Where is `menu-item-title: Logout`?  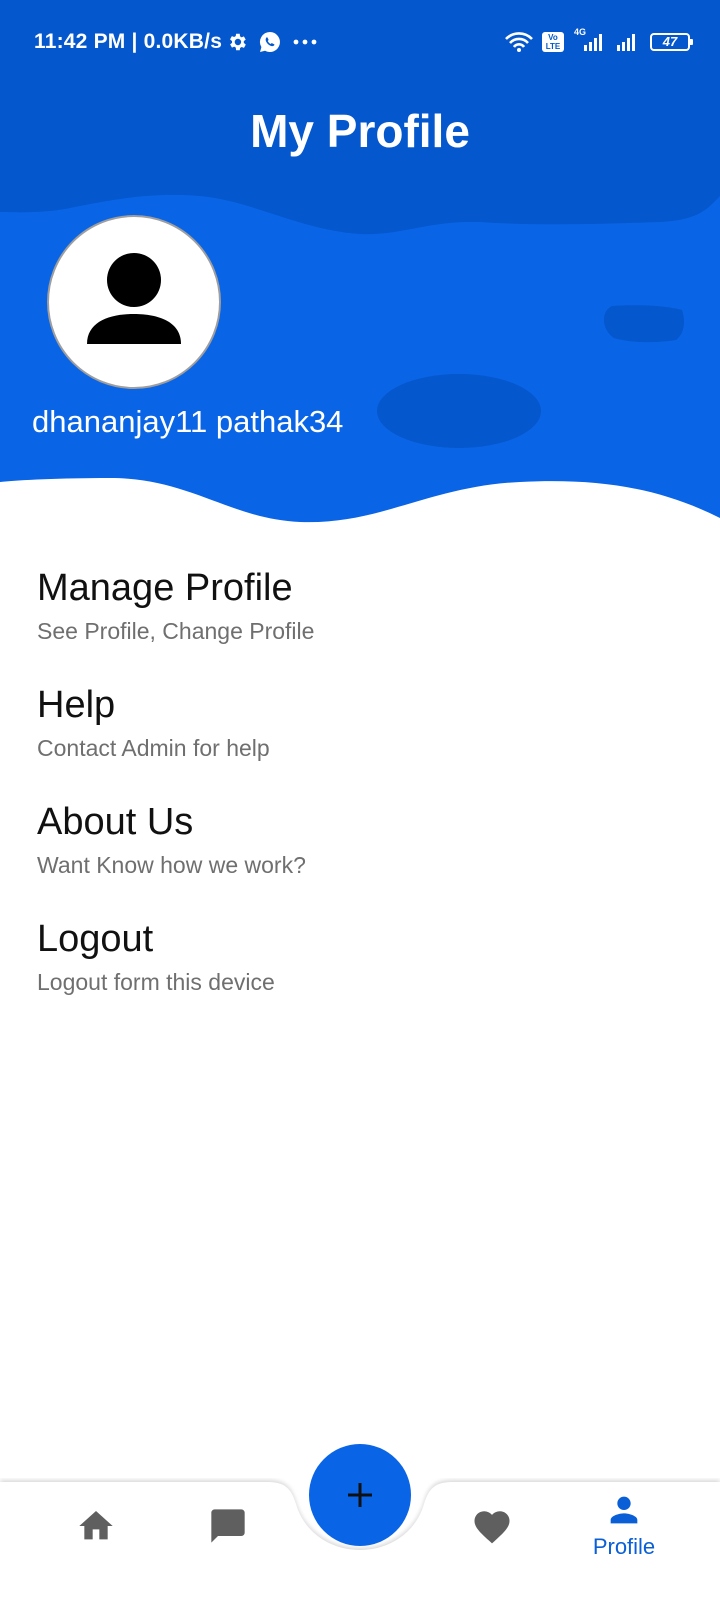 menu-item-title: Logout is located at coordinates (95, 939).